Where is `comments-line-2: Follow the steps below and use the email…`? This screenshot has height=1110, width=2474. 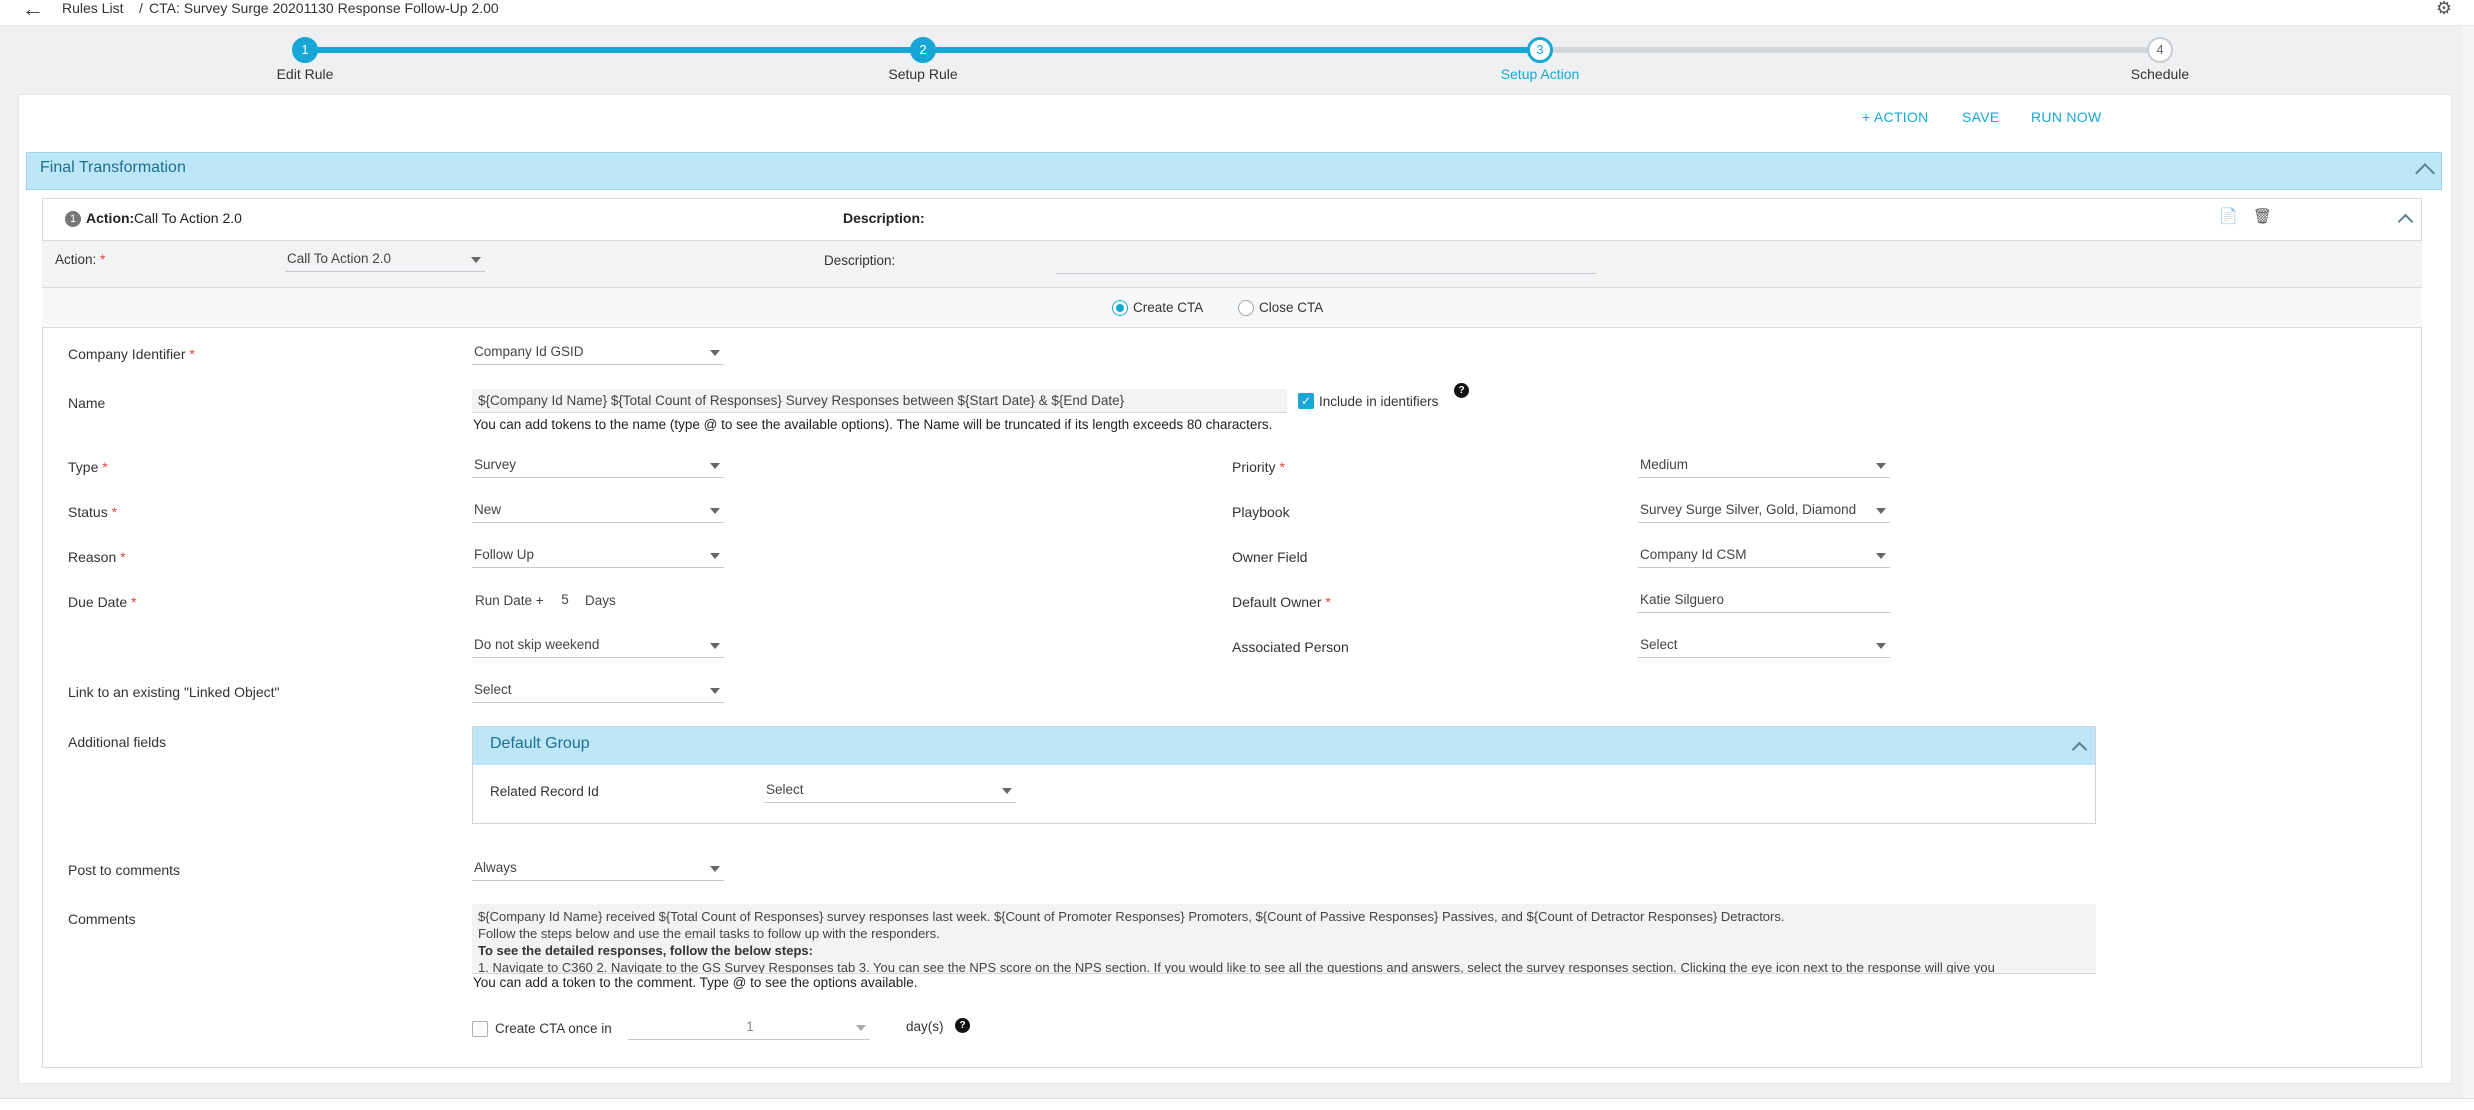 comments-line-2: Follow the steps below and use the email… is located at coordinates (709, 933).